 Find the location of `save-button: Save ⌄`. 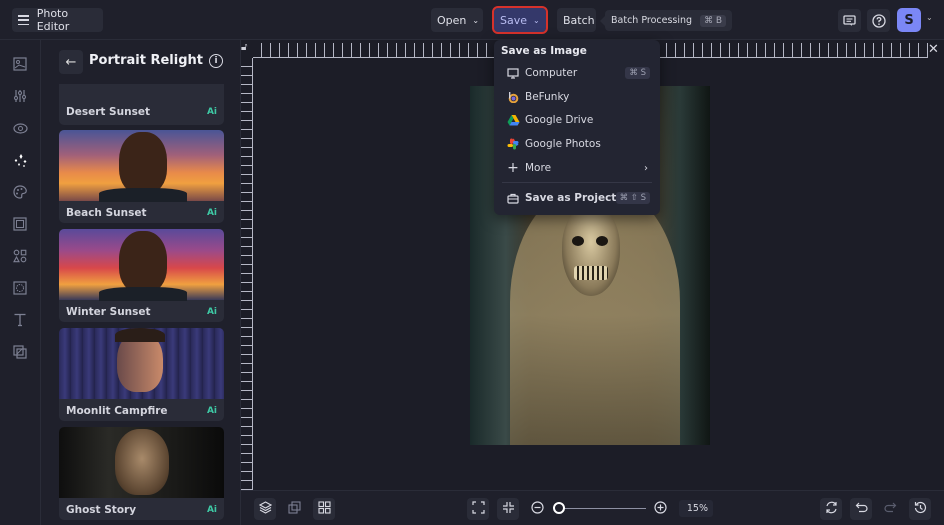

save-button: Save ⌄ is located at coordinates (520, 20).